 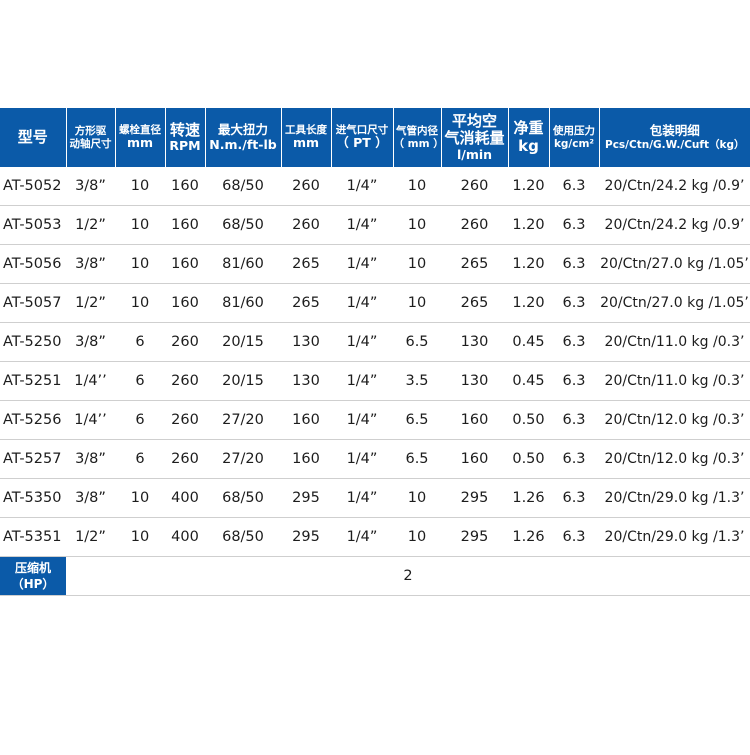 What do you see at coordinates (408, 576) in the screenshot?
I see `compressor-value: 2` at bounding box center [408, 576].